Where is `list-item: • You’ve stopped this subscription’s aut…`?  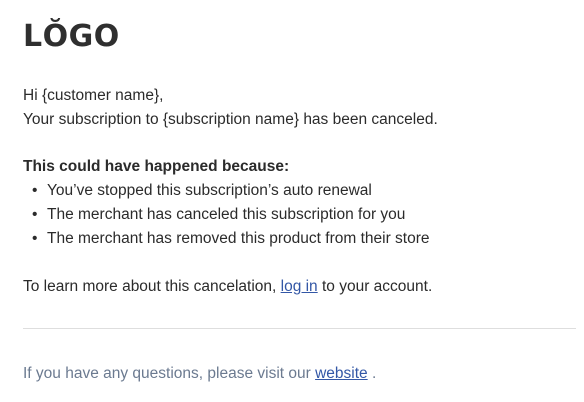 list-item: • You’ve stopped this subscription’s aut… is located at coordinates (226, 191).